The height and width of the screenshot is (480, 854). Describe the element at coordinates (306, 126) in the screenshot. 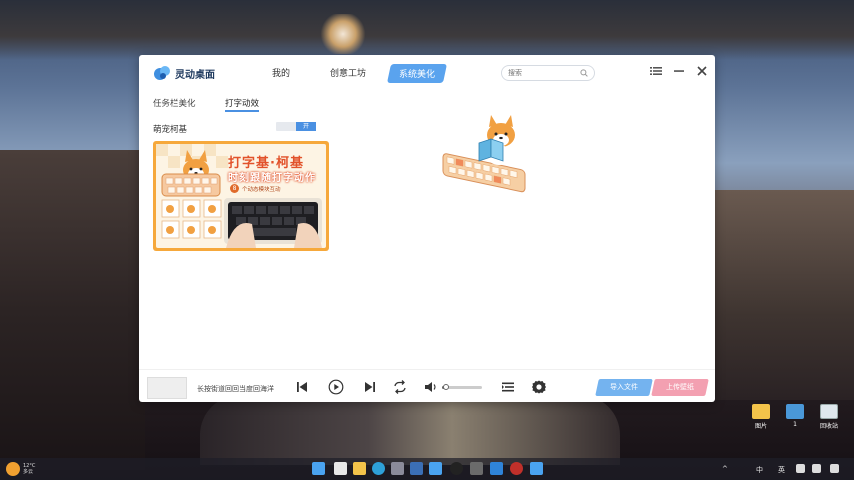

I see `toggle-knob: 开` at that location.